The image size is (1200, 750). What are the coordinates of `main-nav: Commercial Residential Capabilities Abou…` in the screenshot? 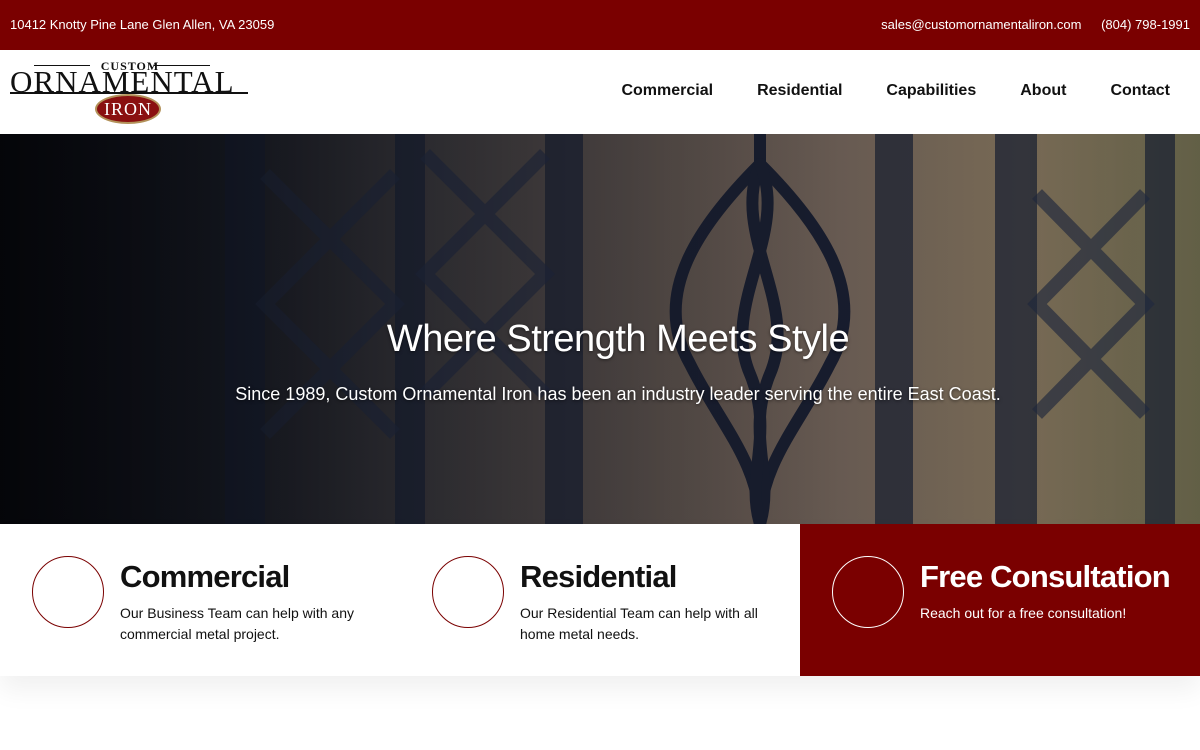 It's located at (895, 91).